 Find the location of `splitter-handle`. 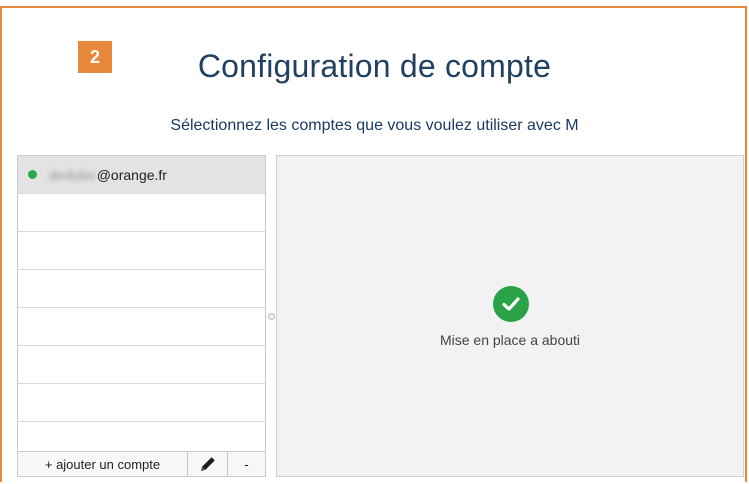

splitter-handle is located at coordinates (271, 316).